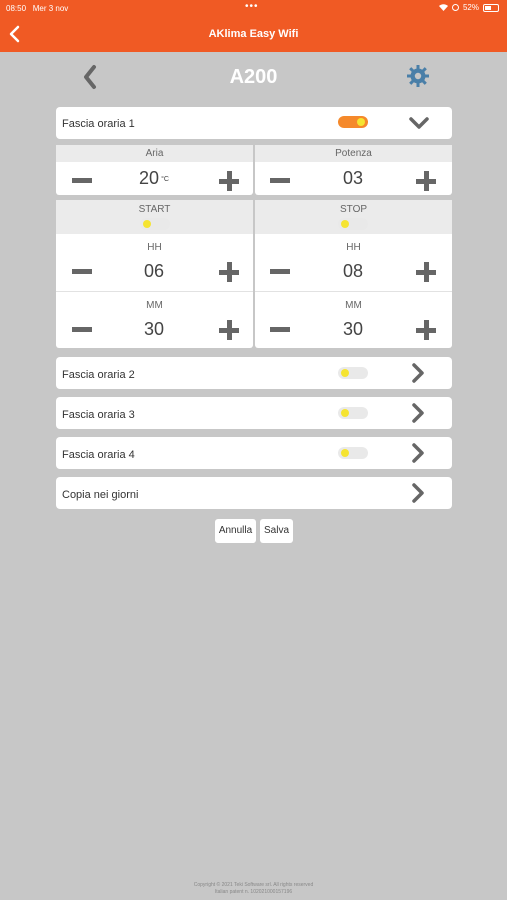  I want to click on stop-hh-value: 08, so click(353, 271).